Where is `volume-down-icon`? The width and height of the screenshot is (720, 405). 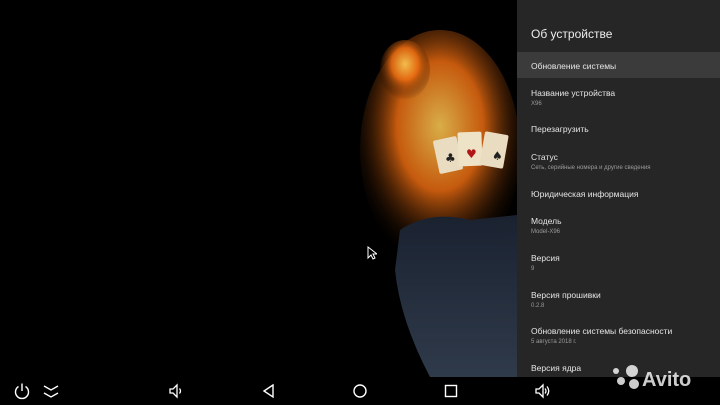 volume-down-icon is located at coordinates (175, 391).